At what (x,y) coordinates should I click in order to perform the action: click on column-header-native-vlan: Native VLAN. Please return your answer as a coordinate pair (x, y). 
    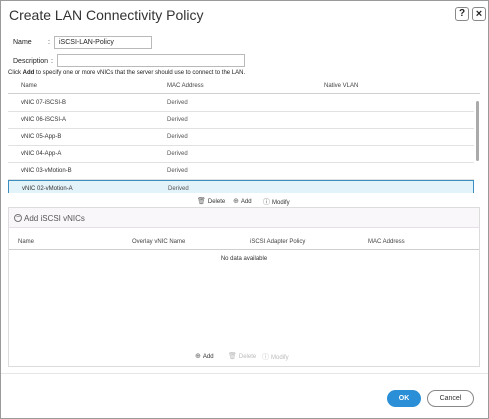
    Looking at the image, I should click on (341, 86).